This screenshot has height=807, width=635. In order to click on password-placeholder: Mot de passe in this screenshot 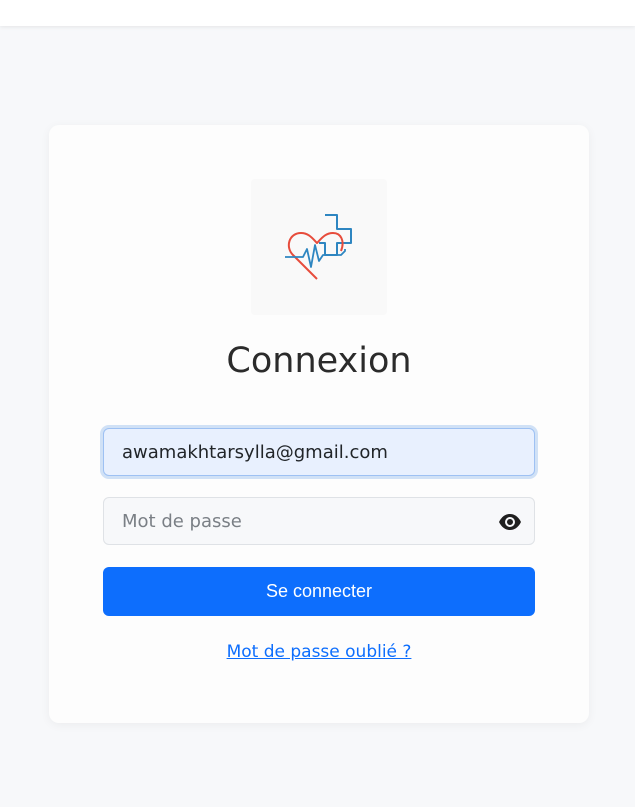, I will do `click(182, 521)`.